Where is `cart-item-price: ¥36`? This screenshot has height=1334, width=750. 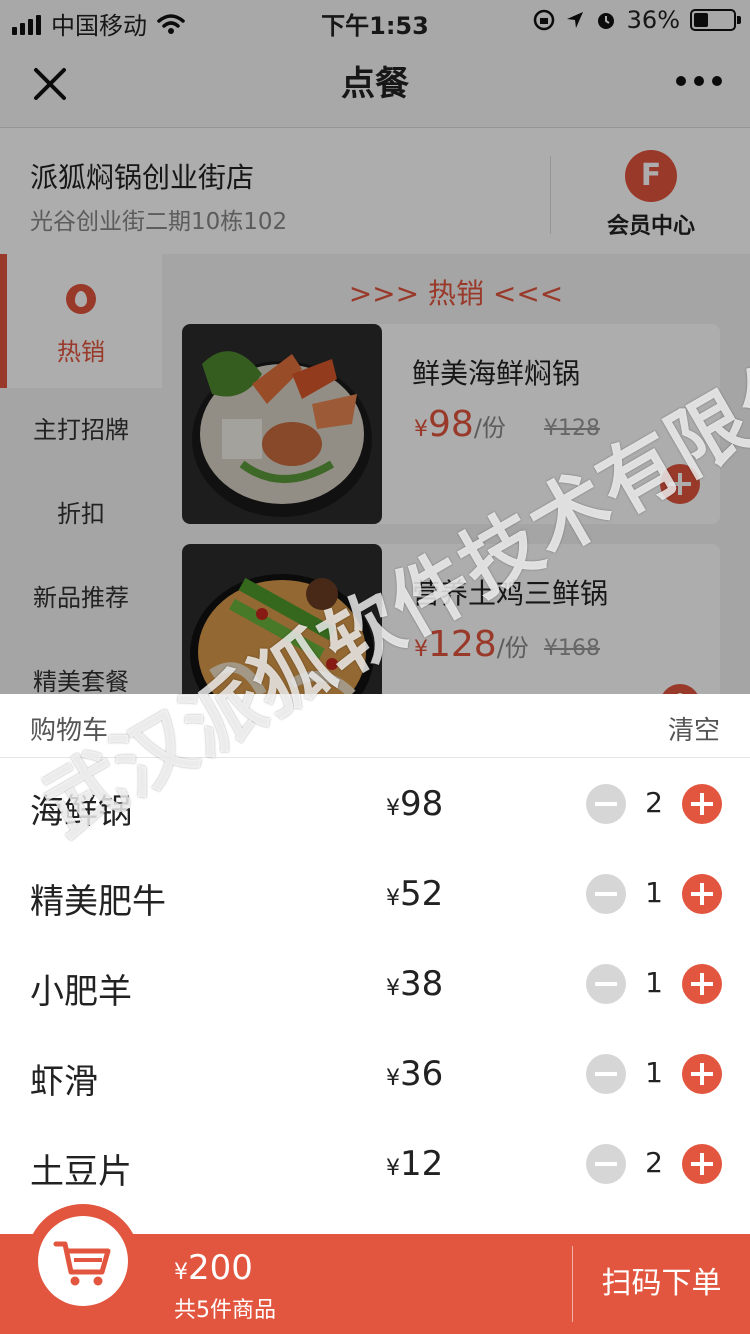
cart-item-price: ¥36 is located at coordinates (415, 1074).